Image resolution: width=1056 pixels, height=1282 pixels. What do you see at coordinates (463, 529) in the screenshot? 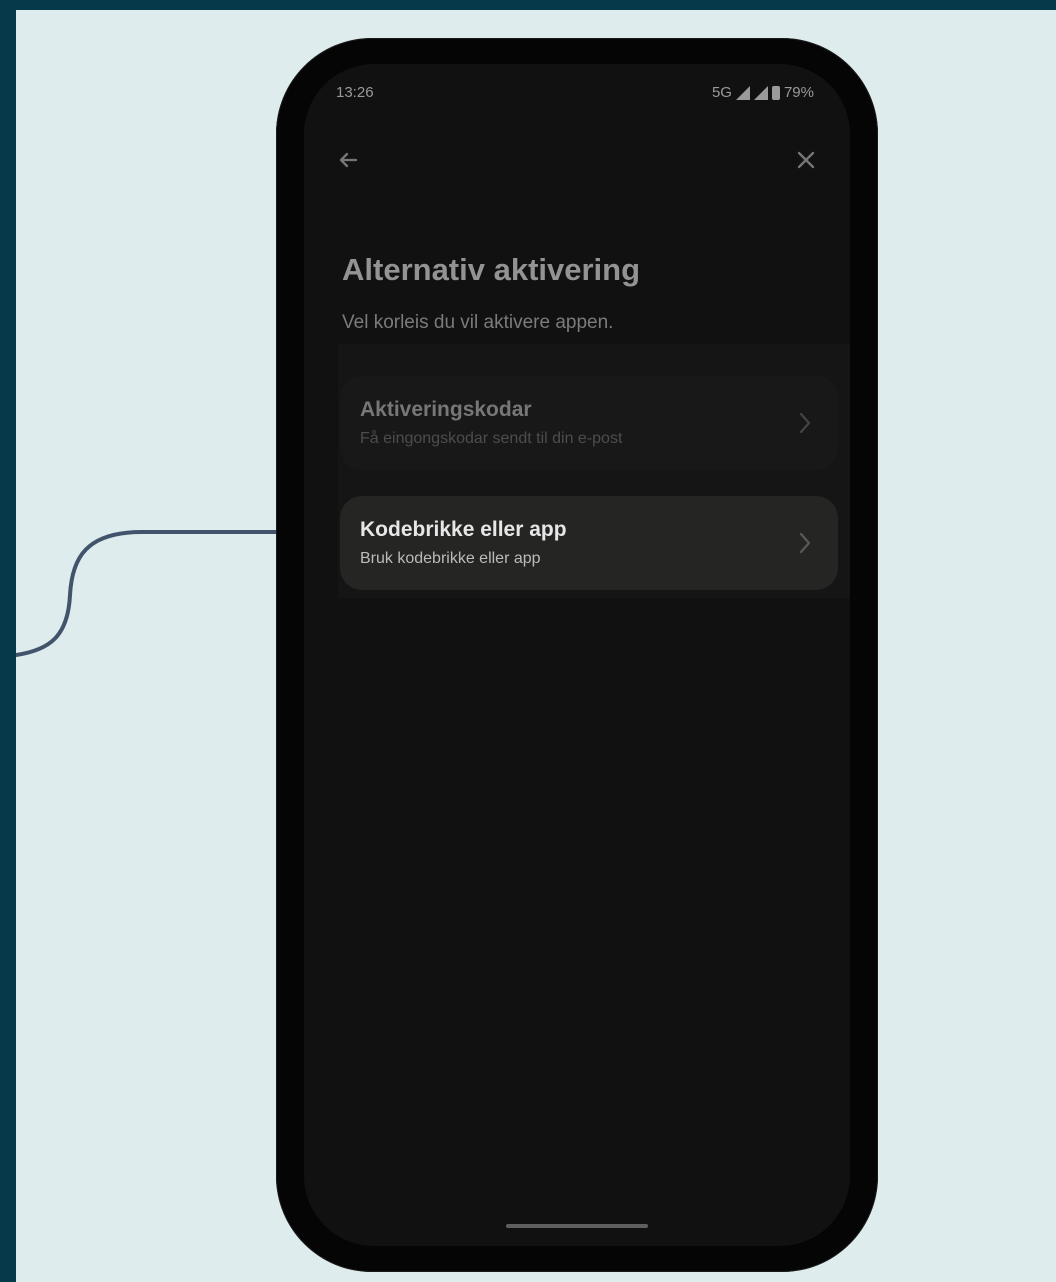
I see `option-title: Kodebrikke eller app` at bounding box center [463, 529].